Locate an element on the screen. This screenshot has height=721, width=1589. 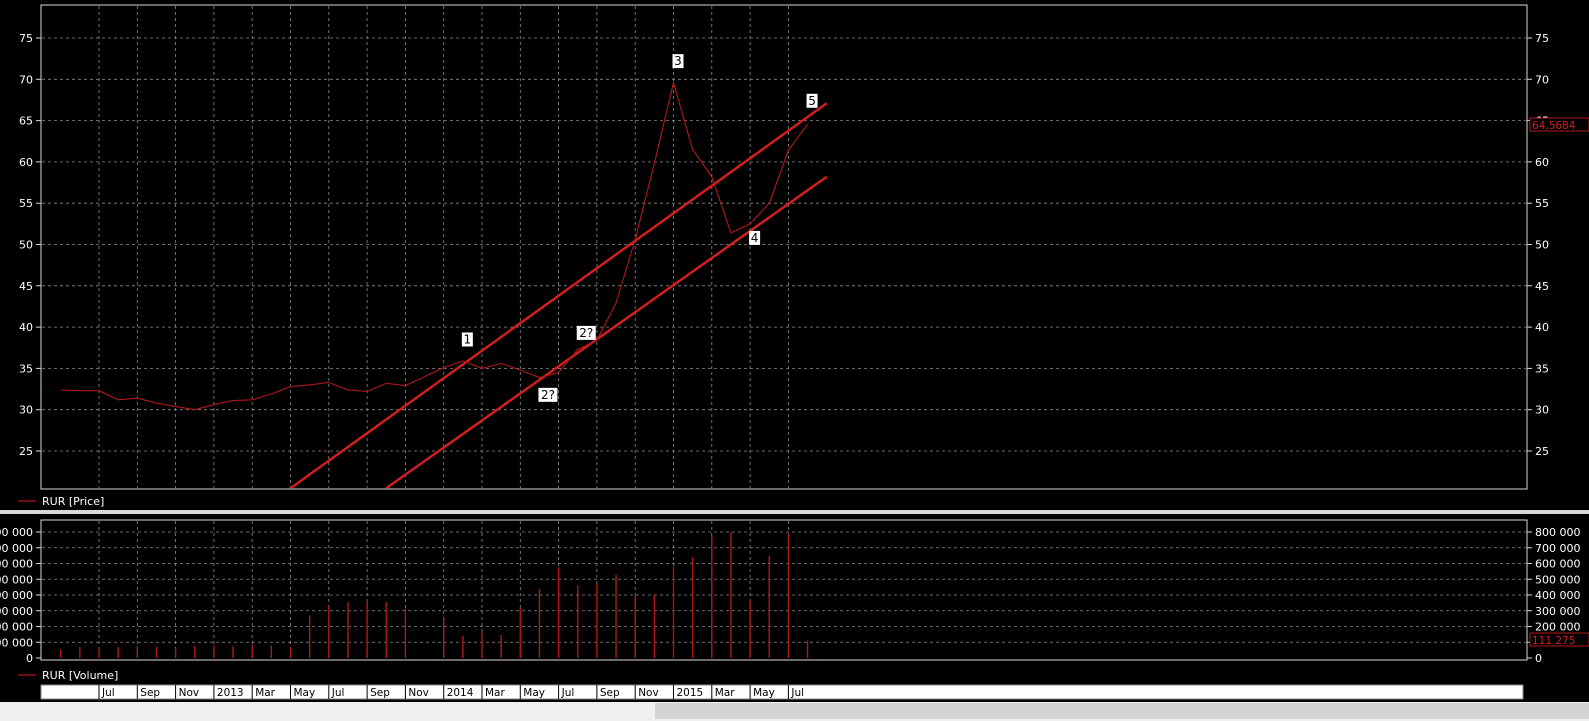
volume-y-tick-label-left: 100 000 is located at coordinates (16, 642).